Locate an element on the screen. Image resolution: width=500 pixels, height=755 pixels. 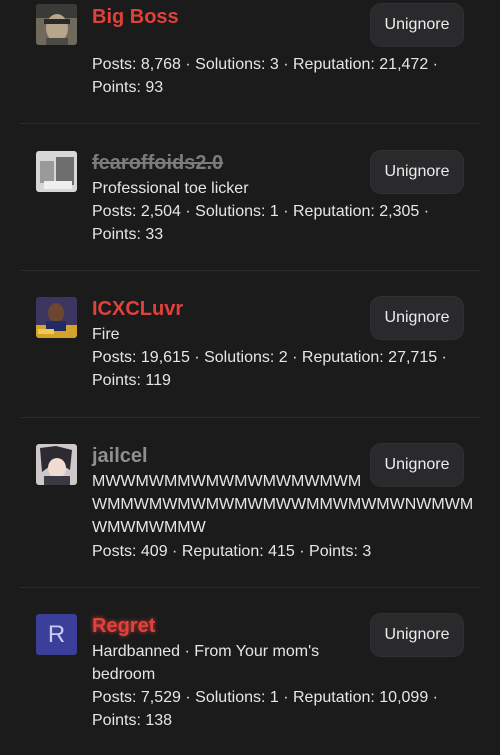
user-tagline: WMMWMWMWMWMWMWWMMWMWMWNWMWM is located at coordinates (283, 504).